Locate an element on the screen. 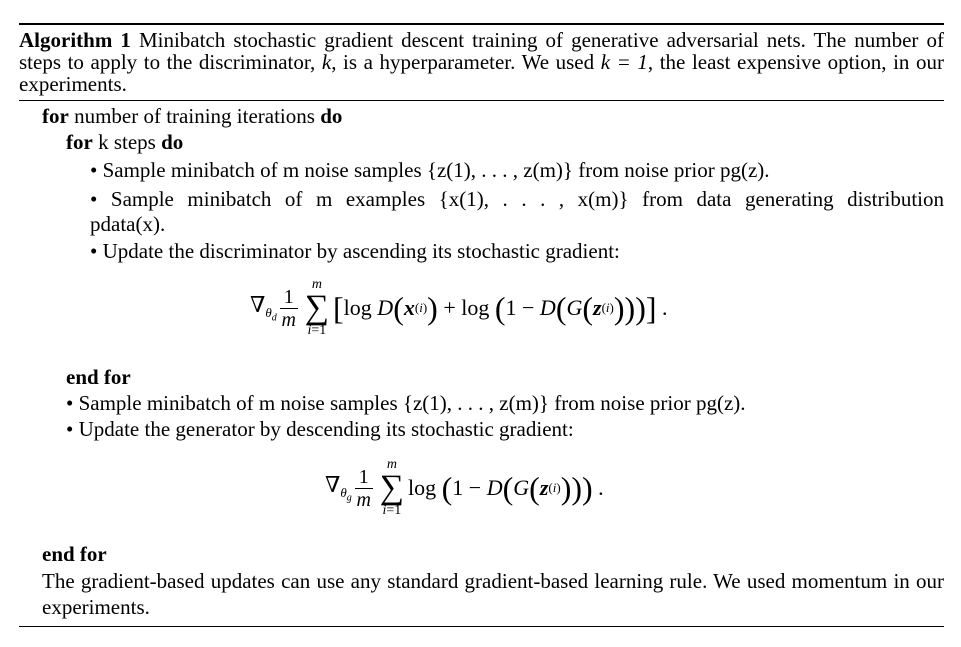 The width and height of the screenshot is (961, 647). caption-text-b: , is a hyperparameter. We used is located at coordinates (466, 62).